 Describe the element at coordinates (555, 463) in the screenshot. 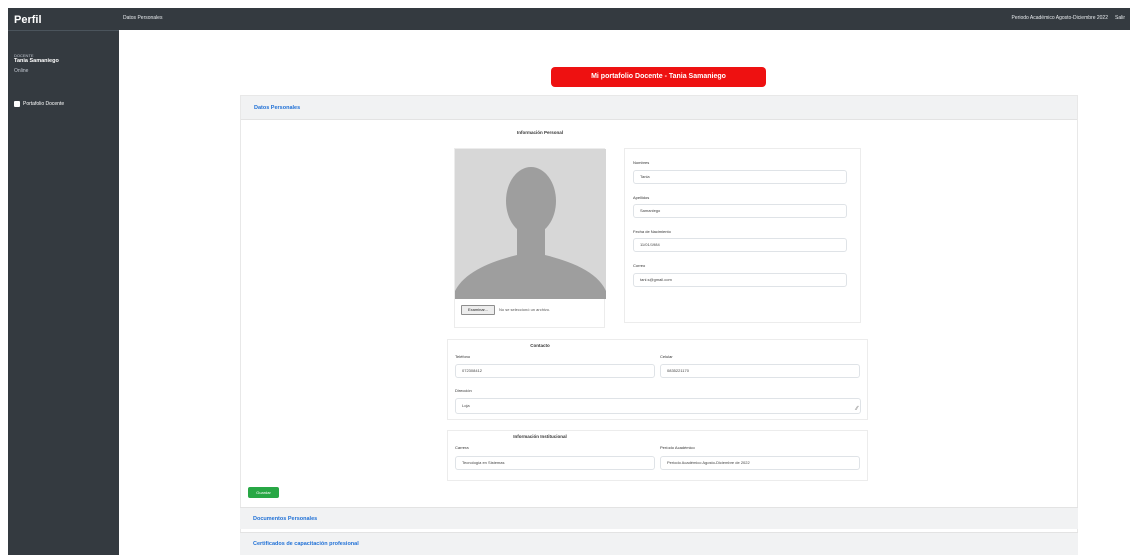

I see `carrera-field: Tecnología en Sistemas` at that location.